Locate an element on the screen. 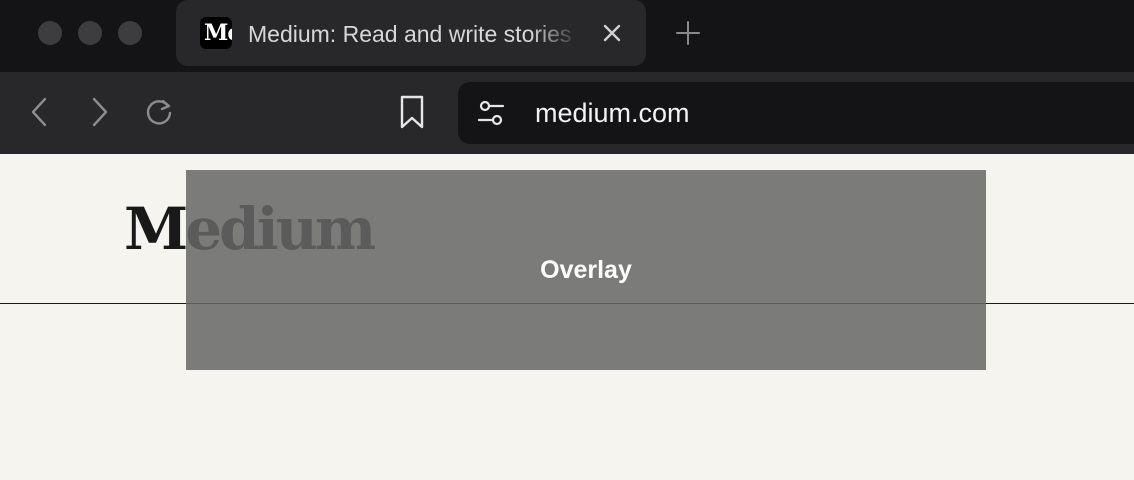 The image size is (1134, 480). reload-icon is located at coordinates (159, 112).